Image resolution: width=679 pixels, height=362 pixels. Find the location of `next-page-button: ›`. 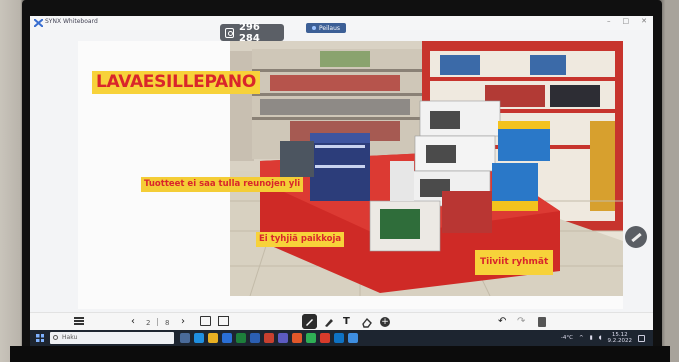

next-page-button: › is located at coordinates (183, 322).